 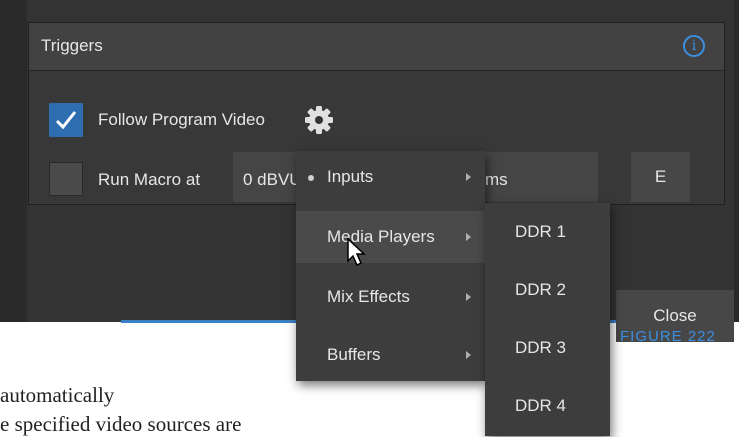 What do you see at coordinates (354, 354) in the screenshot?
I see `menu-item-label: Buffers` at bounding box center [354, 354].